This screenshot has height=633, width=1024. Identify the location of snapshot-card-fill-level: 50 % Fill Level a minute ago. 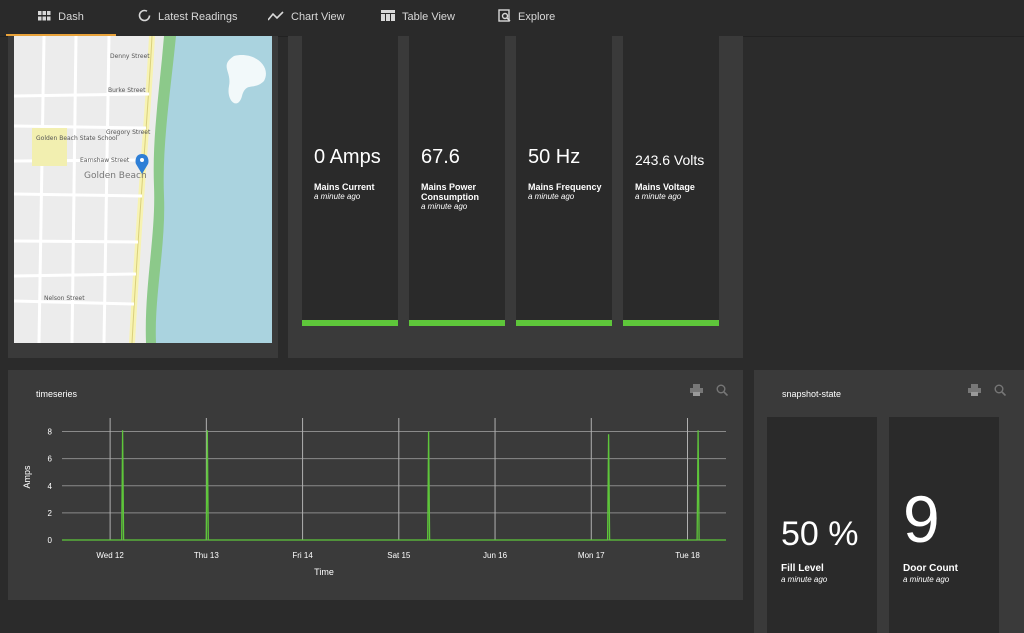
(822, 525).